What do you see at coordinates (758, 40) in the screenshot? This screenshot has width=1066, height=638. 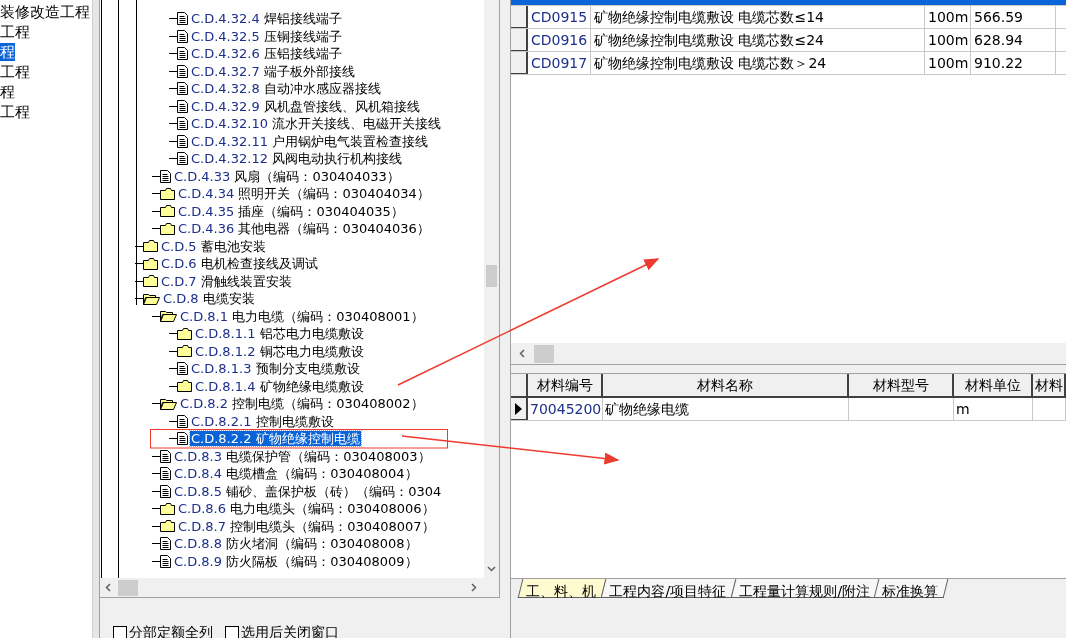 I see `table-cell: 矿物绝缘控制电缆敷设 电缆芯数≤24` at bounding box center [758, 40].